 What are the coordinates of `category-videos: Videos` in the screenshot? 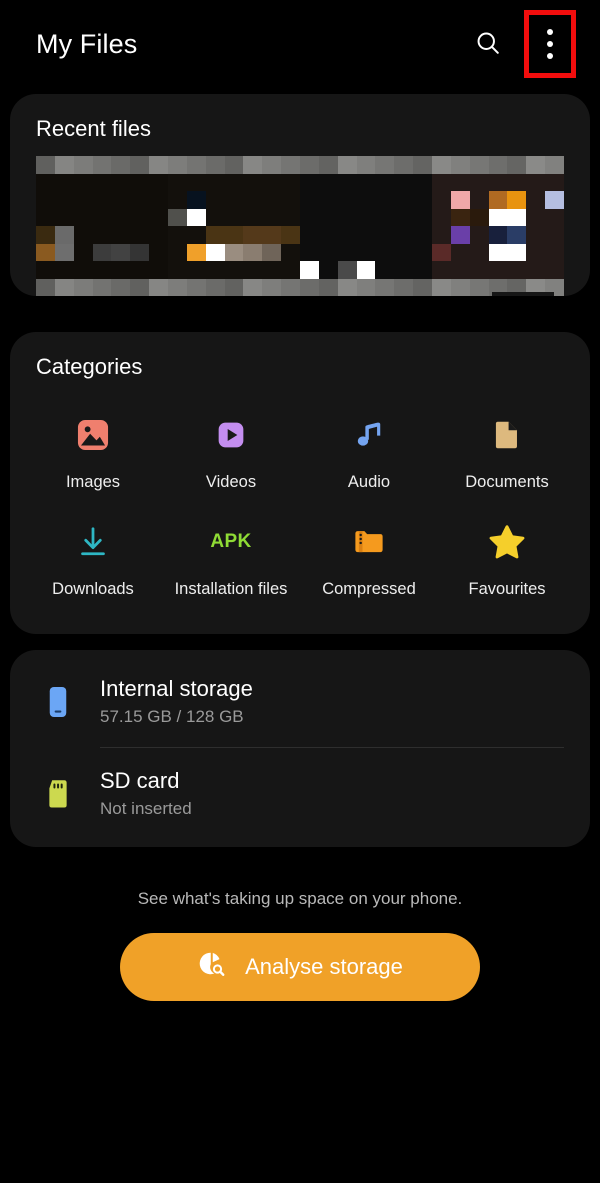 It's located at (231, 451).